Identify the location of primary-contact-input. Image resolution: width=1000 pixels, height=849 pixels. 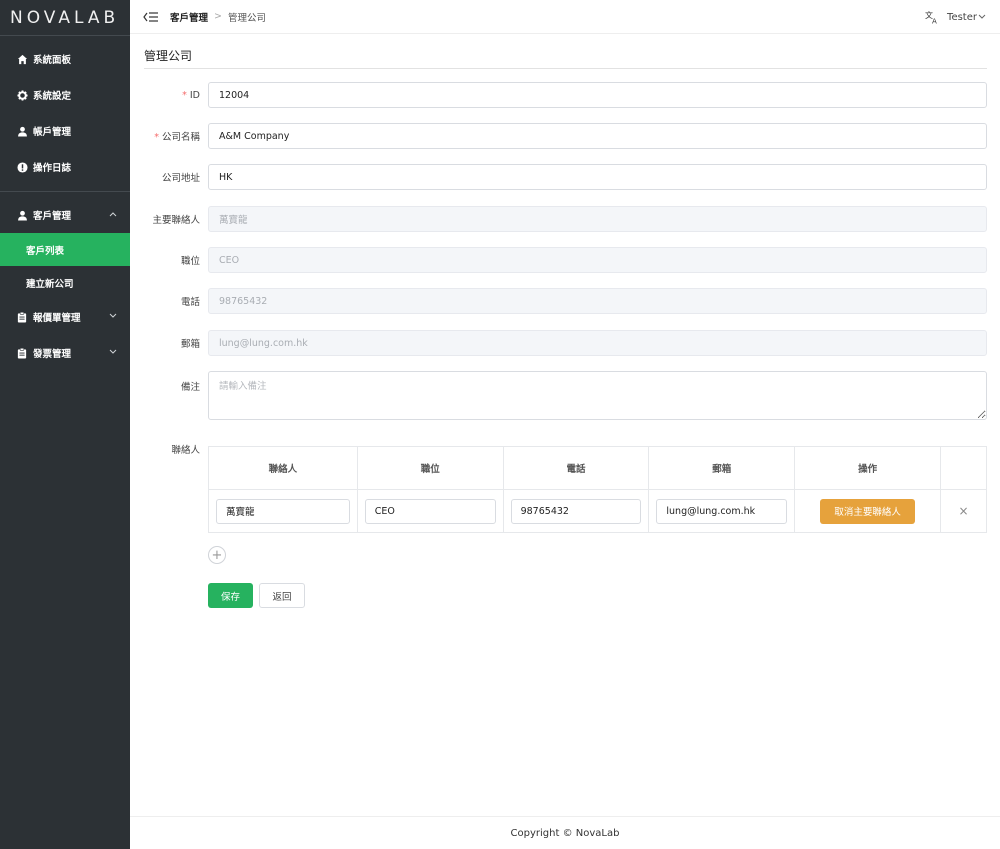
(597, 219).